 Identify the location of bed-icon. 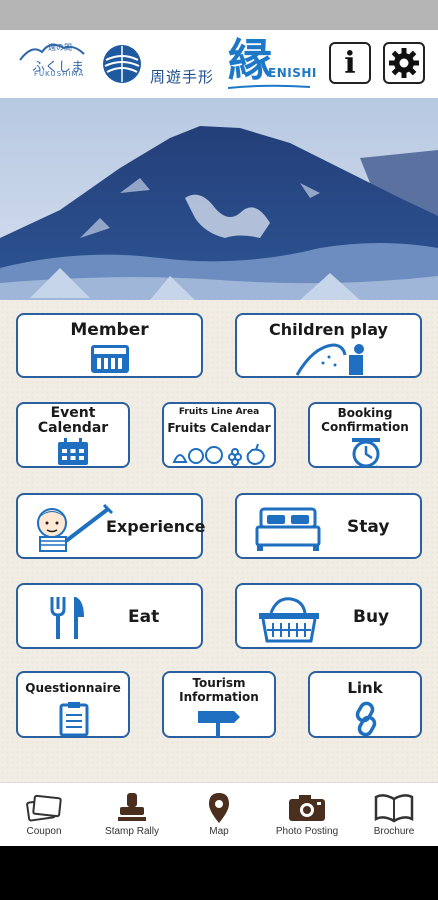
(288, 529).